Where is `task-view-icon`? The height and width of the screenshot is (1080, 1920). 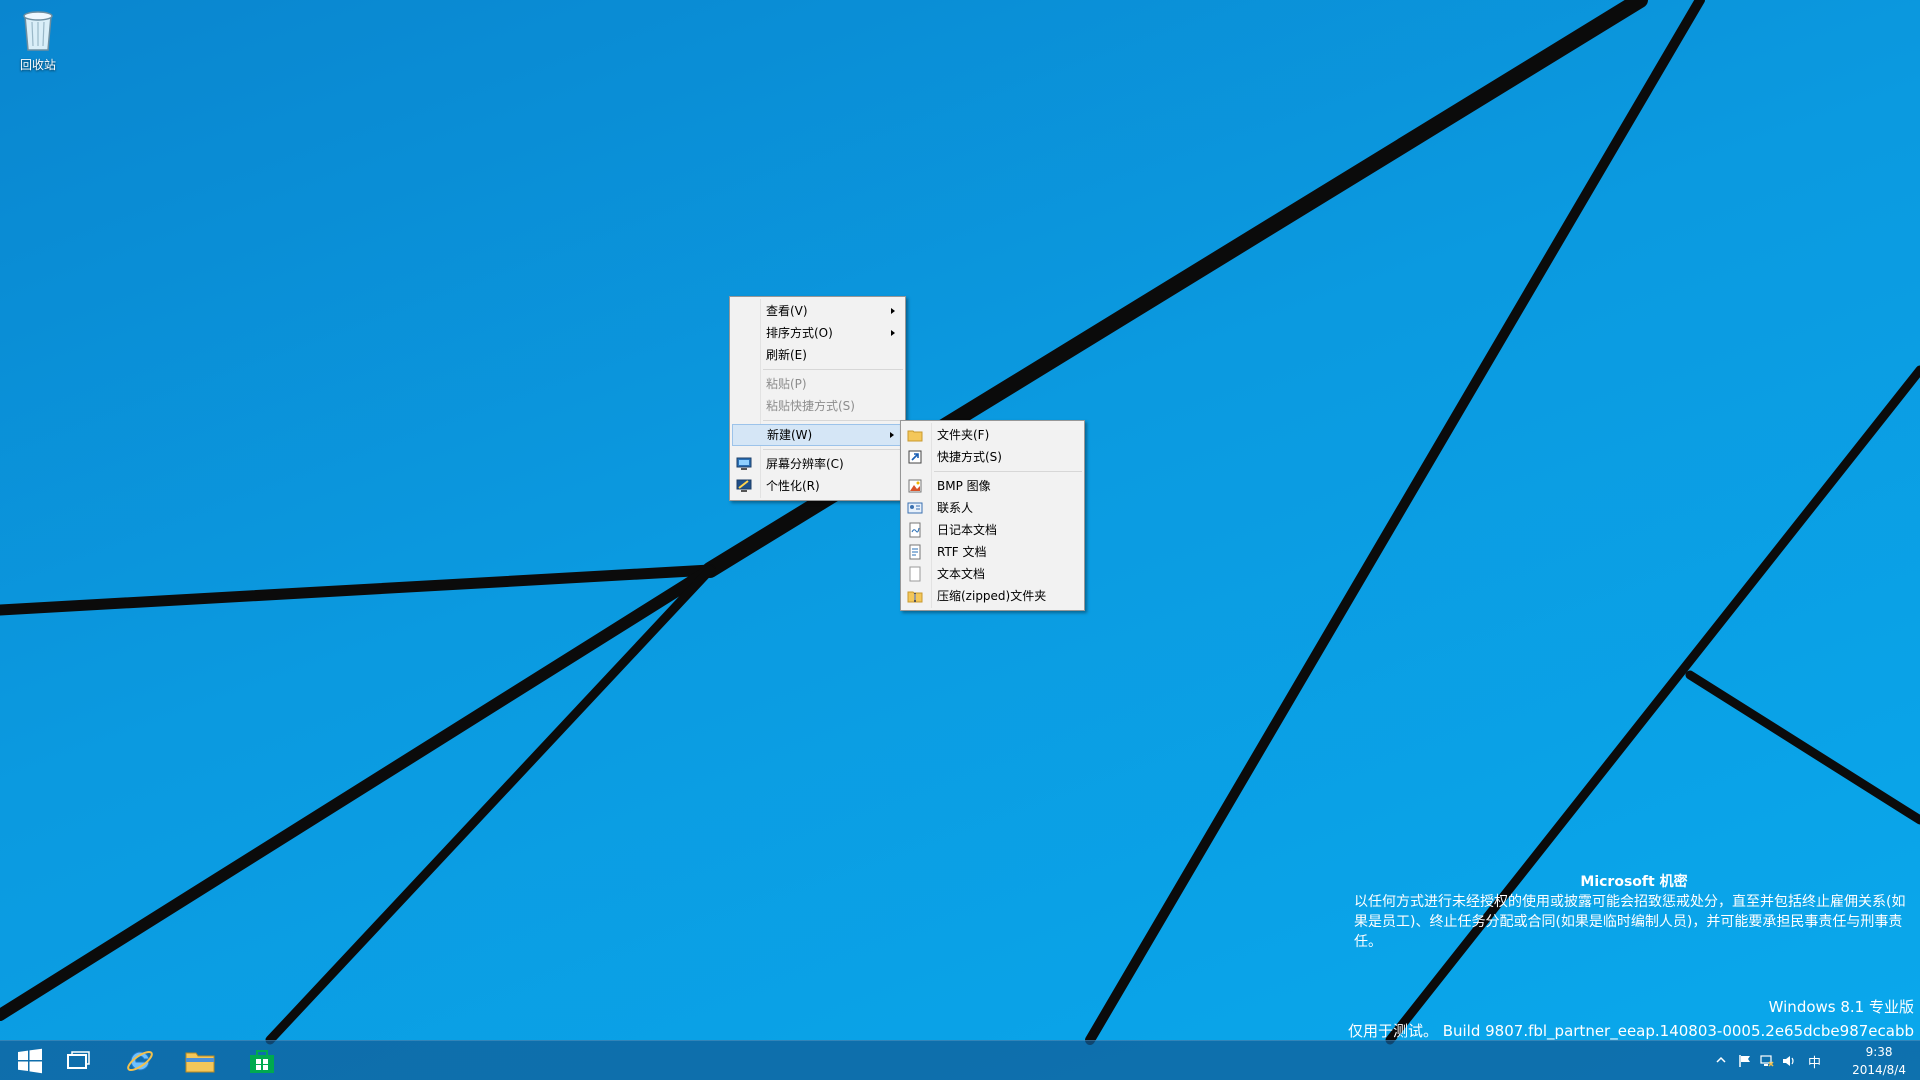 task-view-icon is located at coordinates (78, 1060).